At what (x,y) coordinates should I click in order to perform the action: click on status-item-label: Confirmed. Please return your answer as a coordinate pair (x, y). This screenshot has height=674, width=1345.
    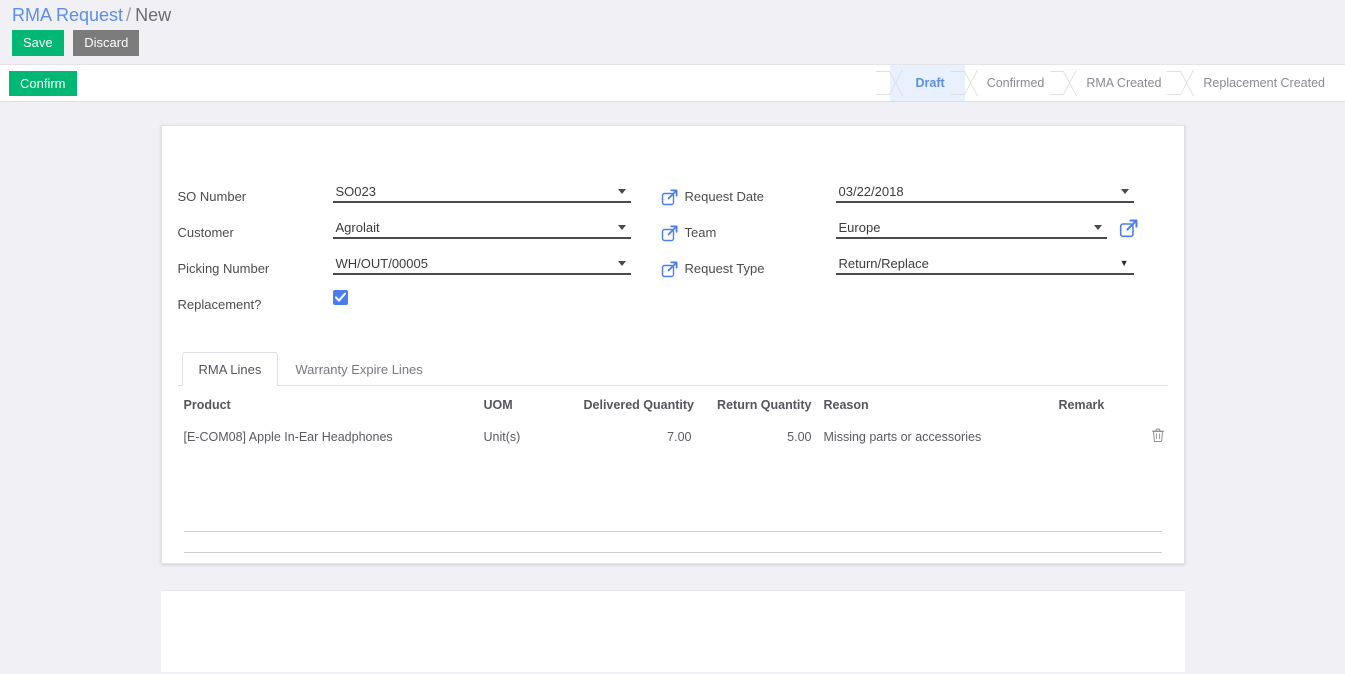
    Looking at the image, I should click on (1015, 83).